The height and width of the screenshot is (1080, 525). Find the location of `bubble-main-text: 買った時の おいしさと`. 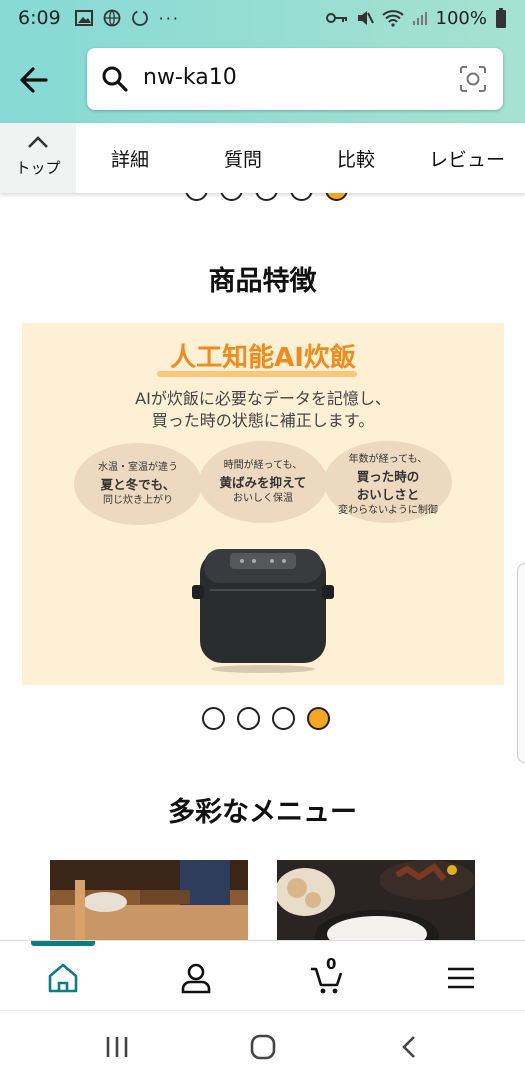

bubble-main-text: 買った時の おいしさと is located at coordinates (388, 485).